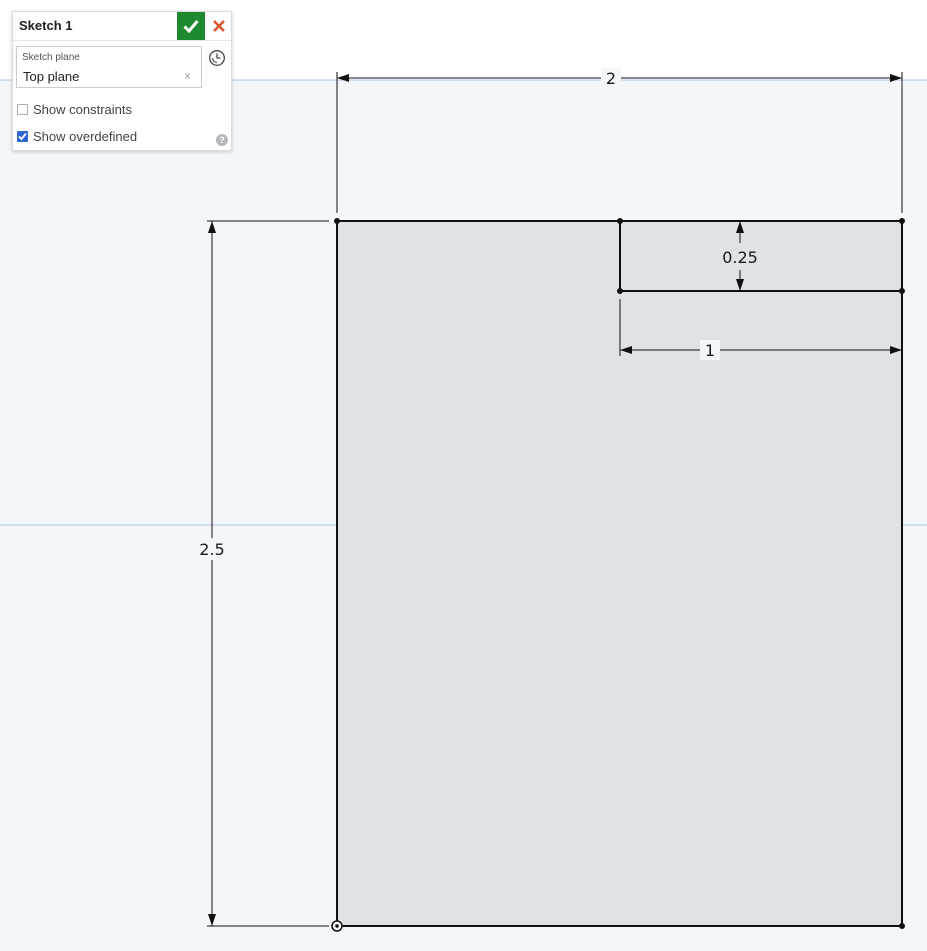 This screenshot has height=951, width=927. I want to click on cancel-button, so click(219, 26).